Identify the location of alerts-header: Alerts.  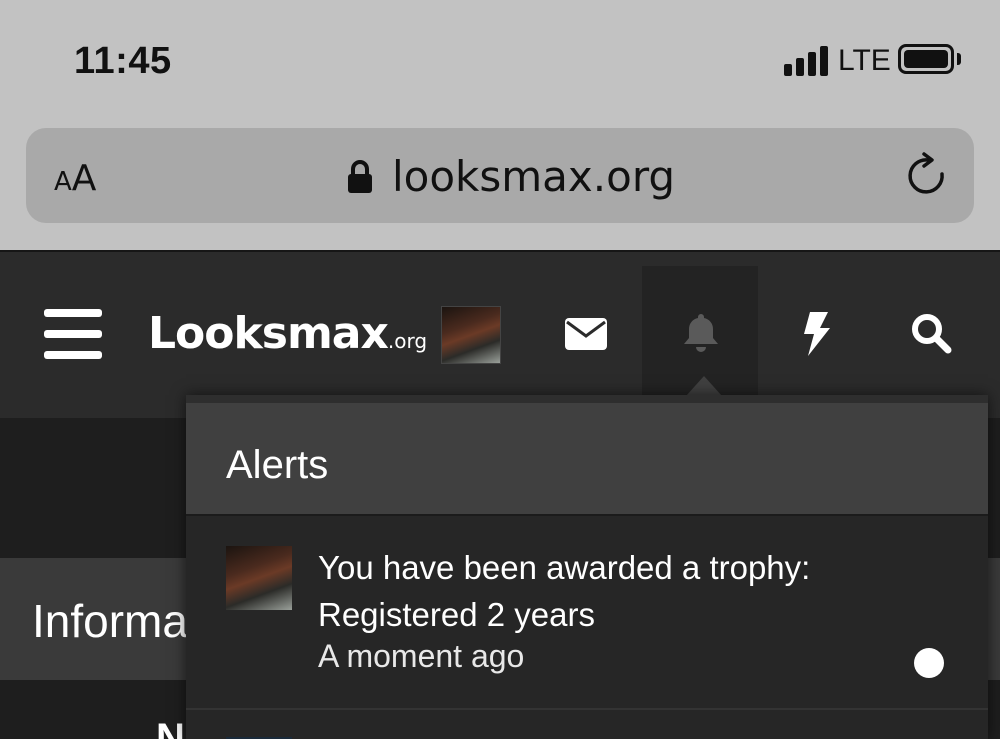
(587, 459).